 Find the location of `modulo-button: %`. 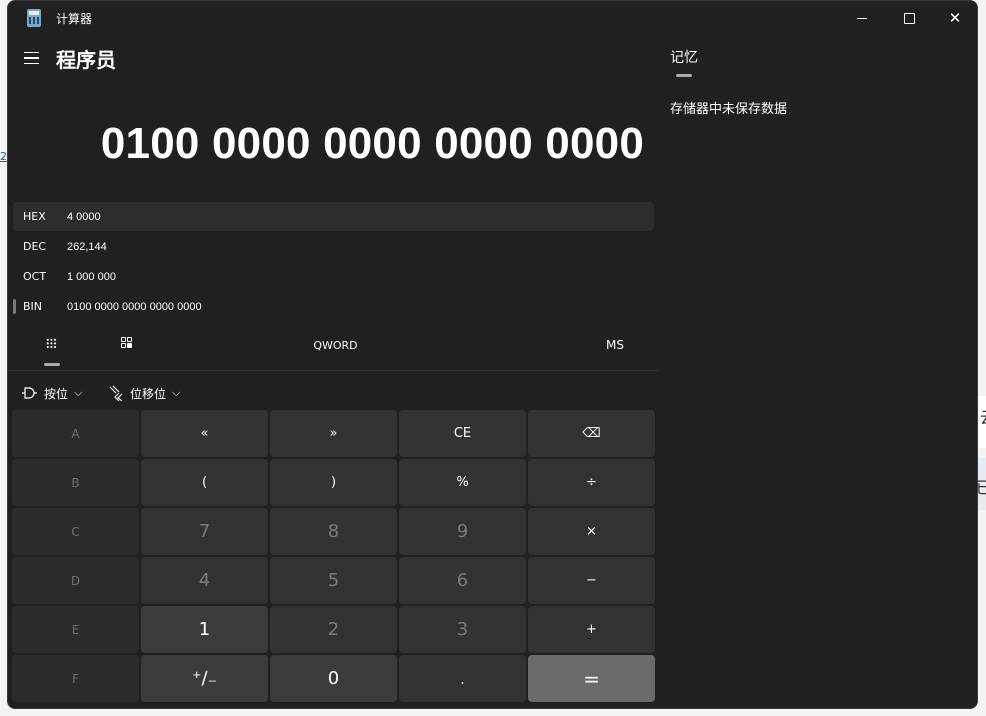

modulo-button: % is located at coordinates (462, 482).